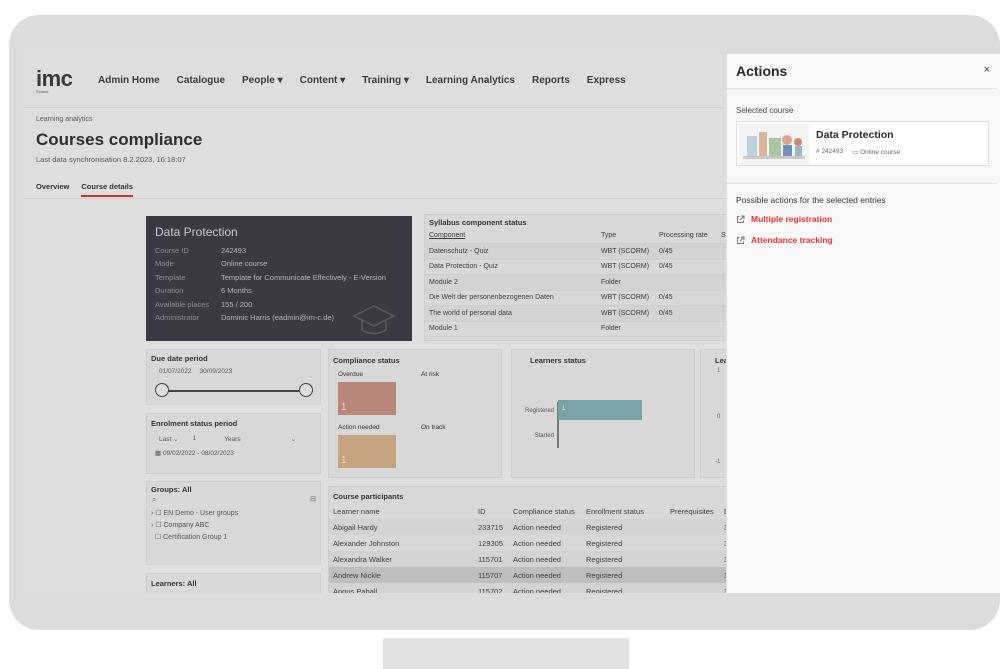 The image size is (1000, 669). I want to click on selected-course-card: Data Protection # 242493 ▭ Online course, so click(862, 143).